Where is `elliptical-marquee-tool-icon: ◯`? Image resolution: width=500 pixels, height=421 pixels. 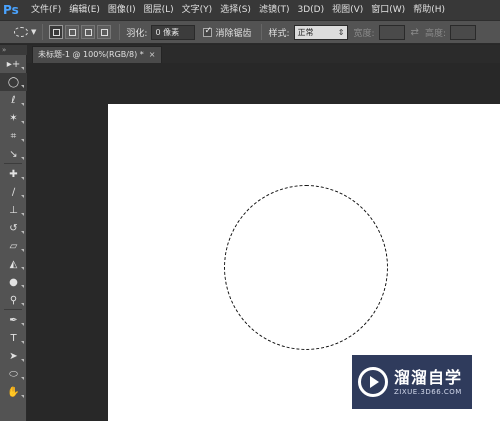
elliptical-marquee-tool-icon: ◯ is located at coordinates (13, 82).